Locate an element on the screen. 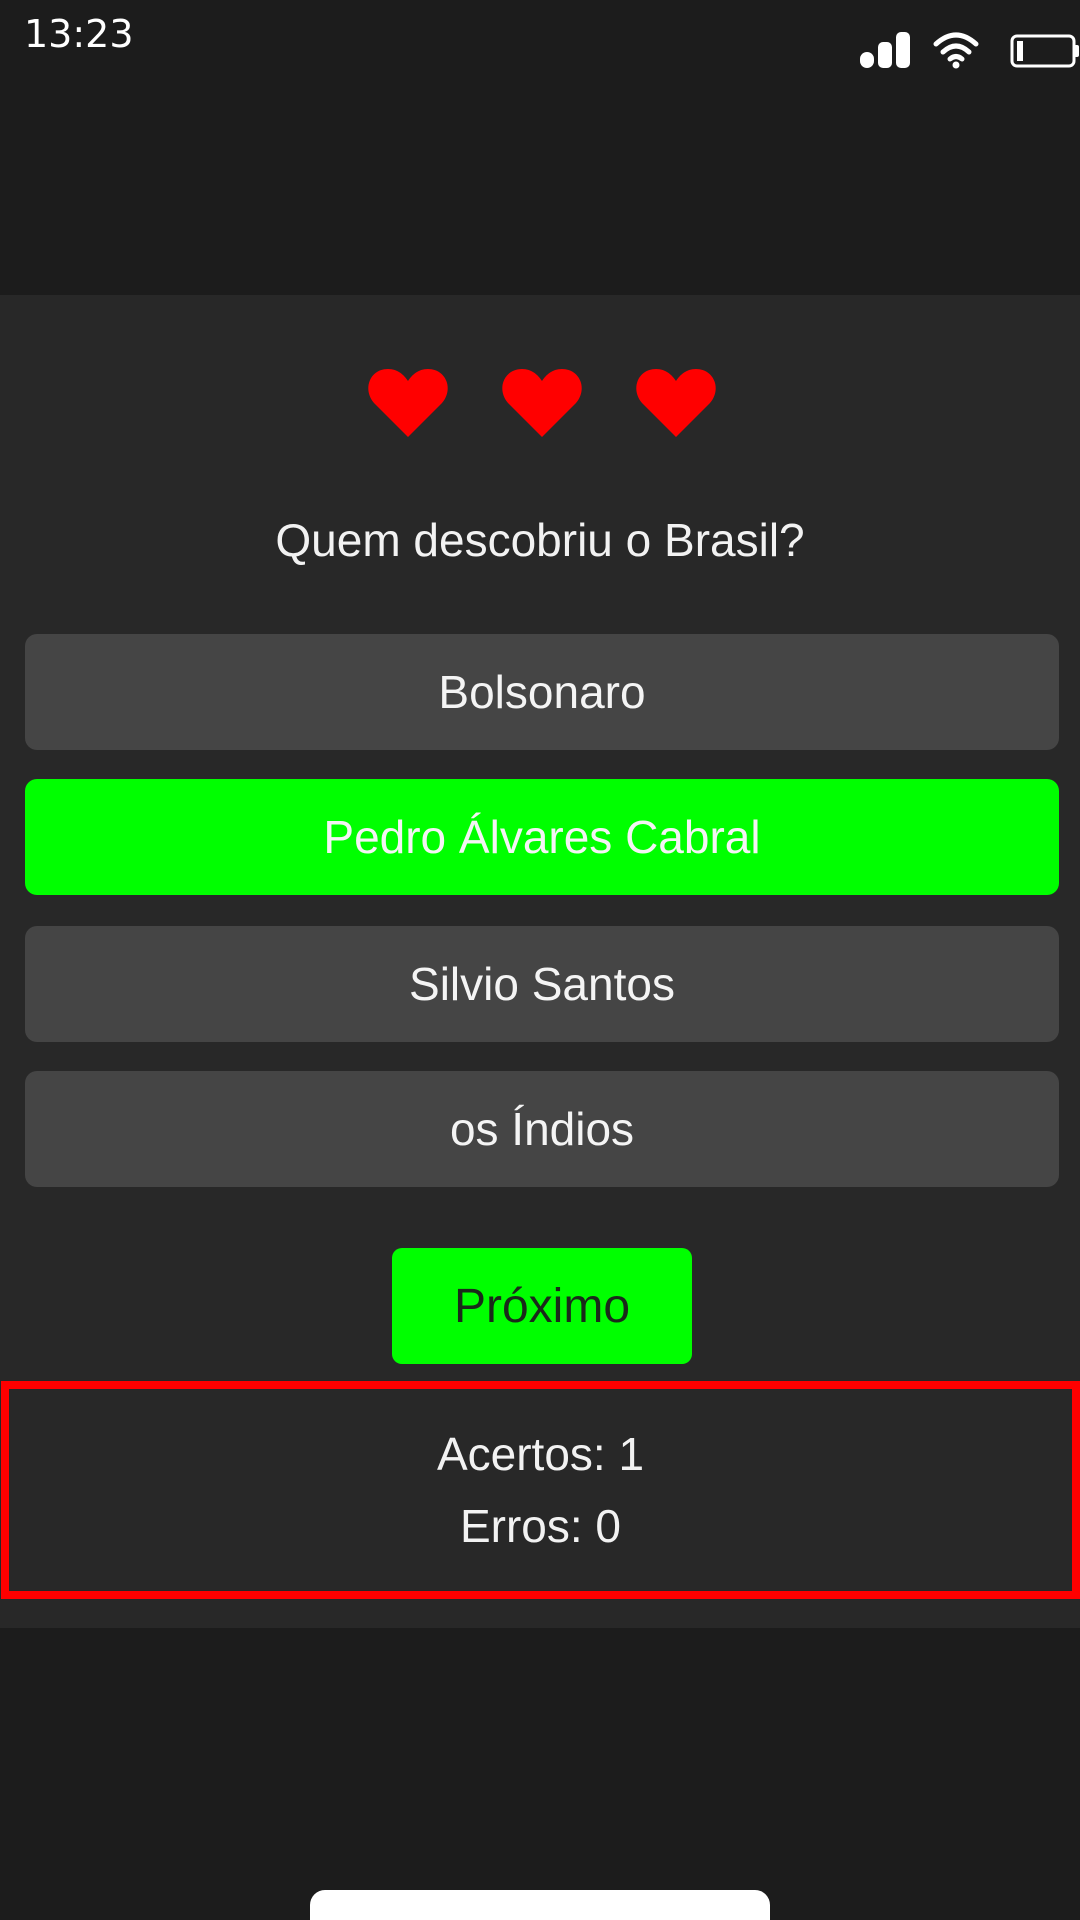 Image resolution: width=1080 pixels, height=1920 pixels. signal-icon is located at coordinates (885, 50).